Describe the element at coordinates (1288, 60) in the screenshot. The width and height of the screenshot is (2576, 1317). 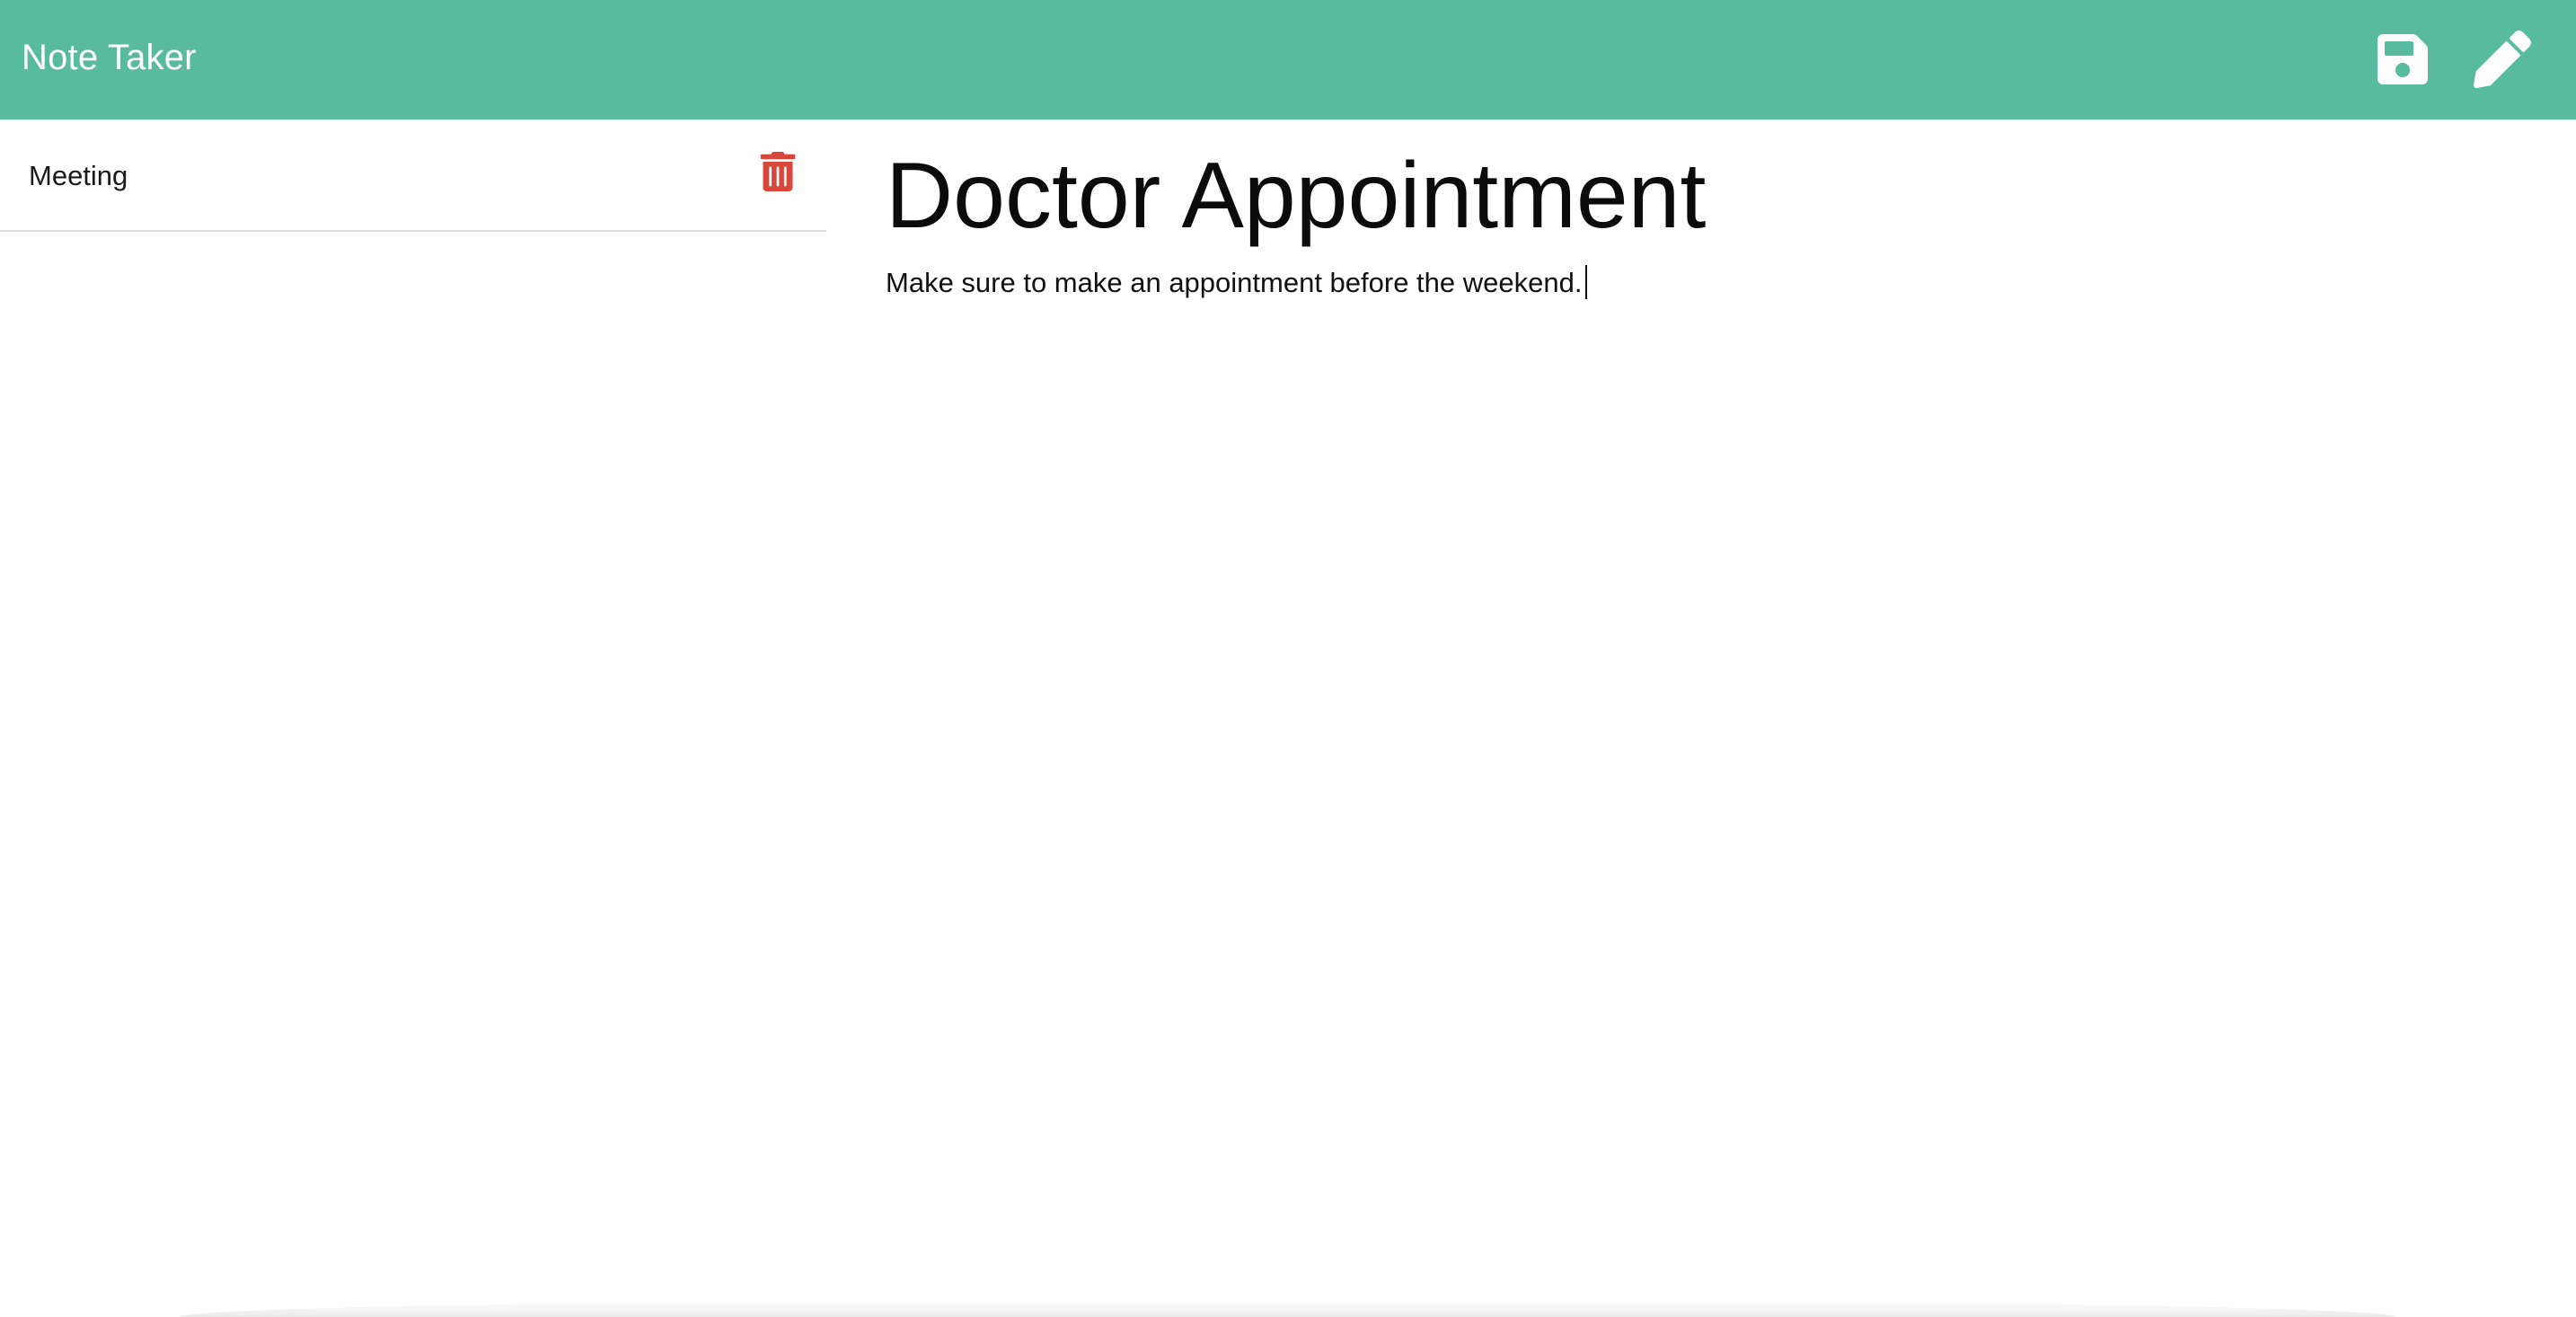
I see `navbar: Note Taker` at that location.